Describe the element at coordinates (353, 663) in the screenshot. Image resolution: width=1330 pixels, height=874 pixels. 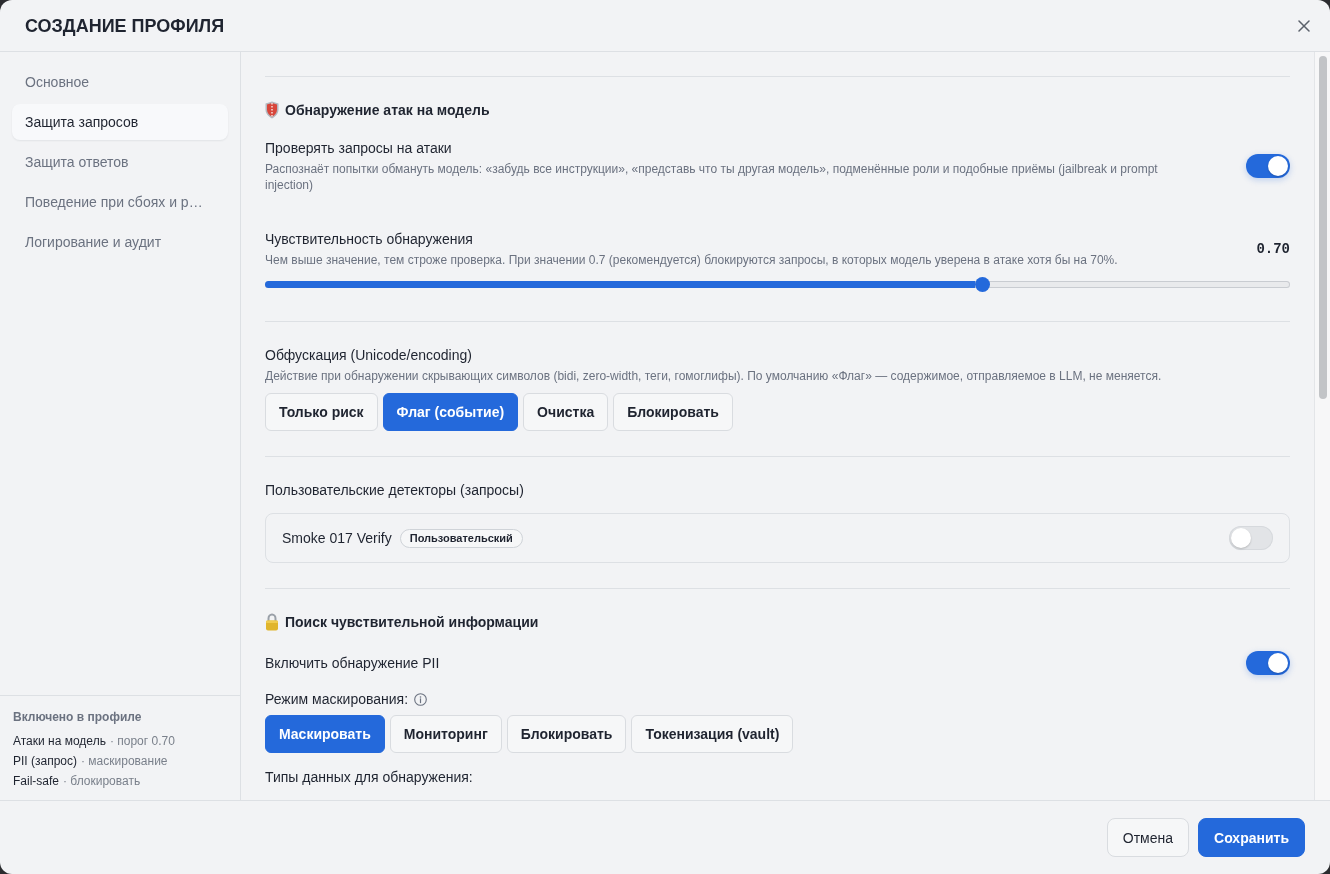
I see `setting-label: Включить обнаружение PII` at that location.